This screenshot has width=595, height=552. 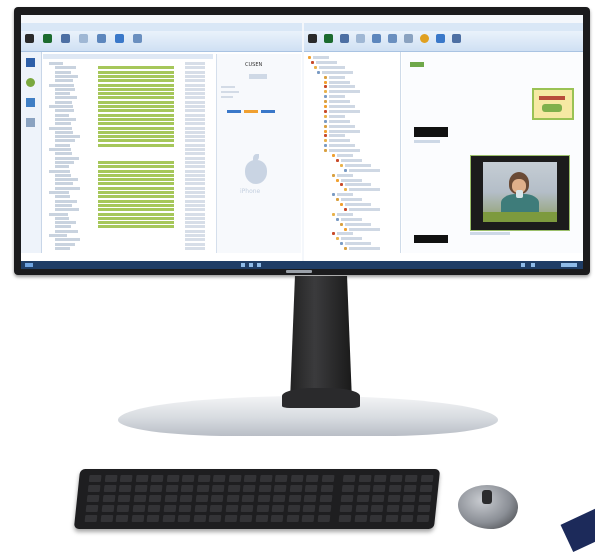 What do you see at coordinates (328, 38) in the screenshot?
I see `restore-icon` at bounding box center [328, 38].